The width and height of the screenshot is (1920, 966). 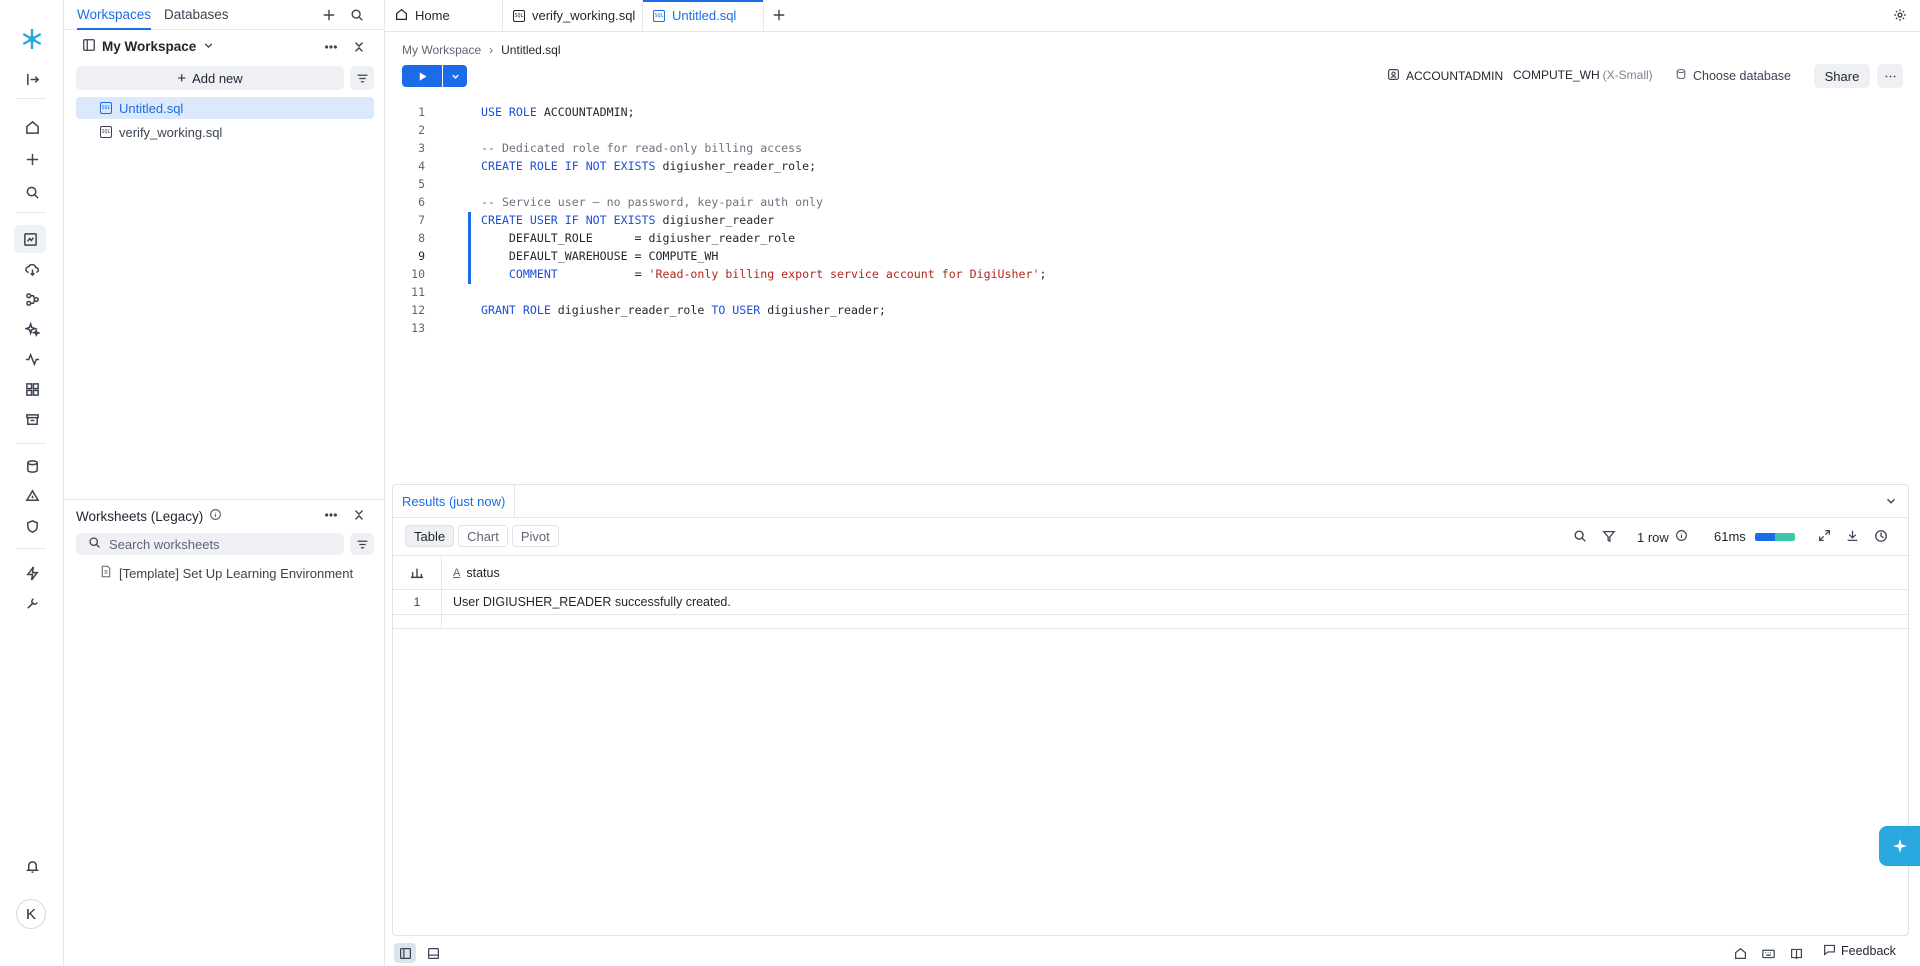 What do you see at coordinates (1859, 951) in the screenshot?
I see `feedback-button: Feedback` at bounding box center [1859, 951].